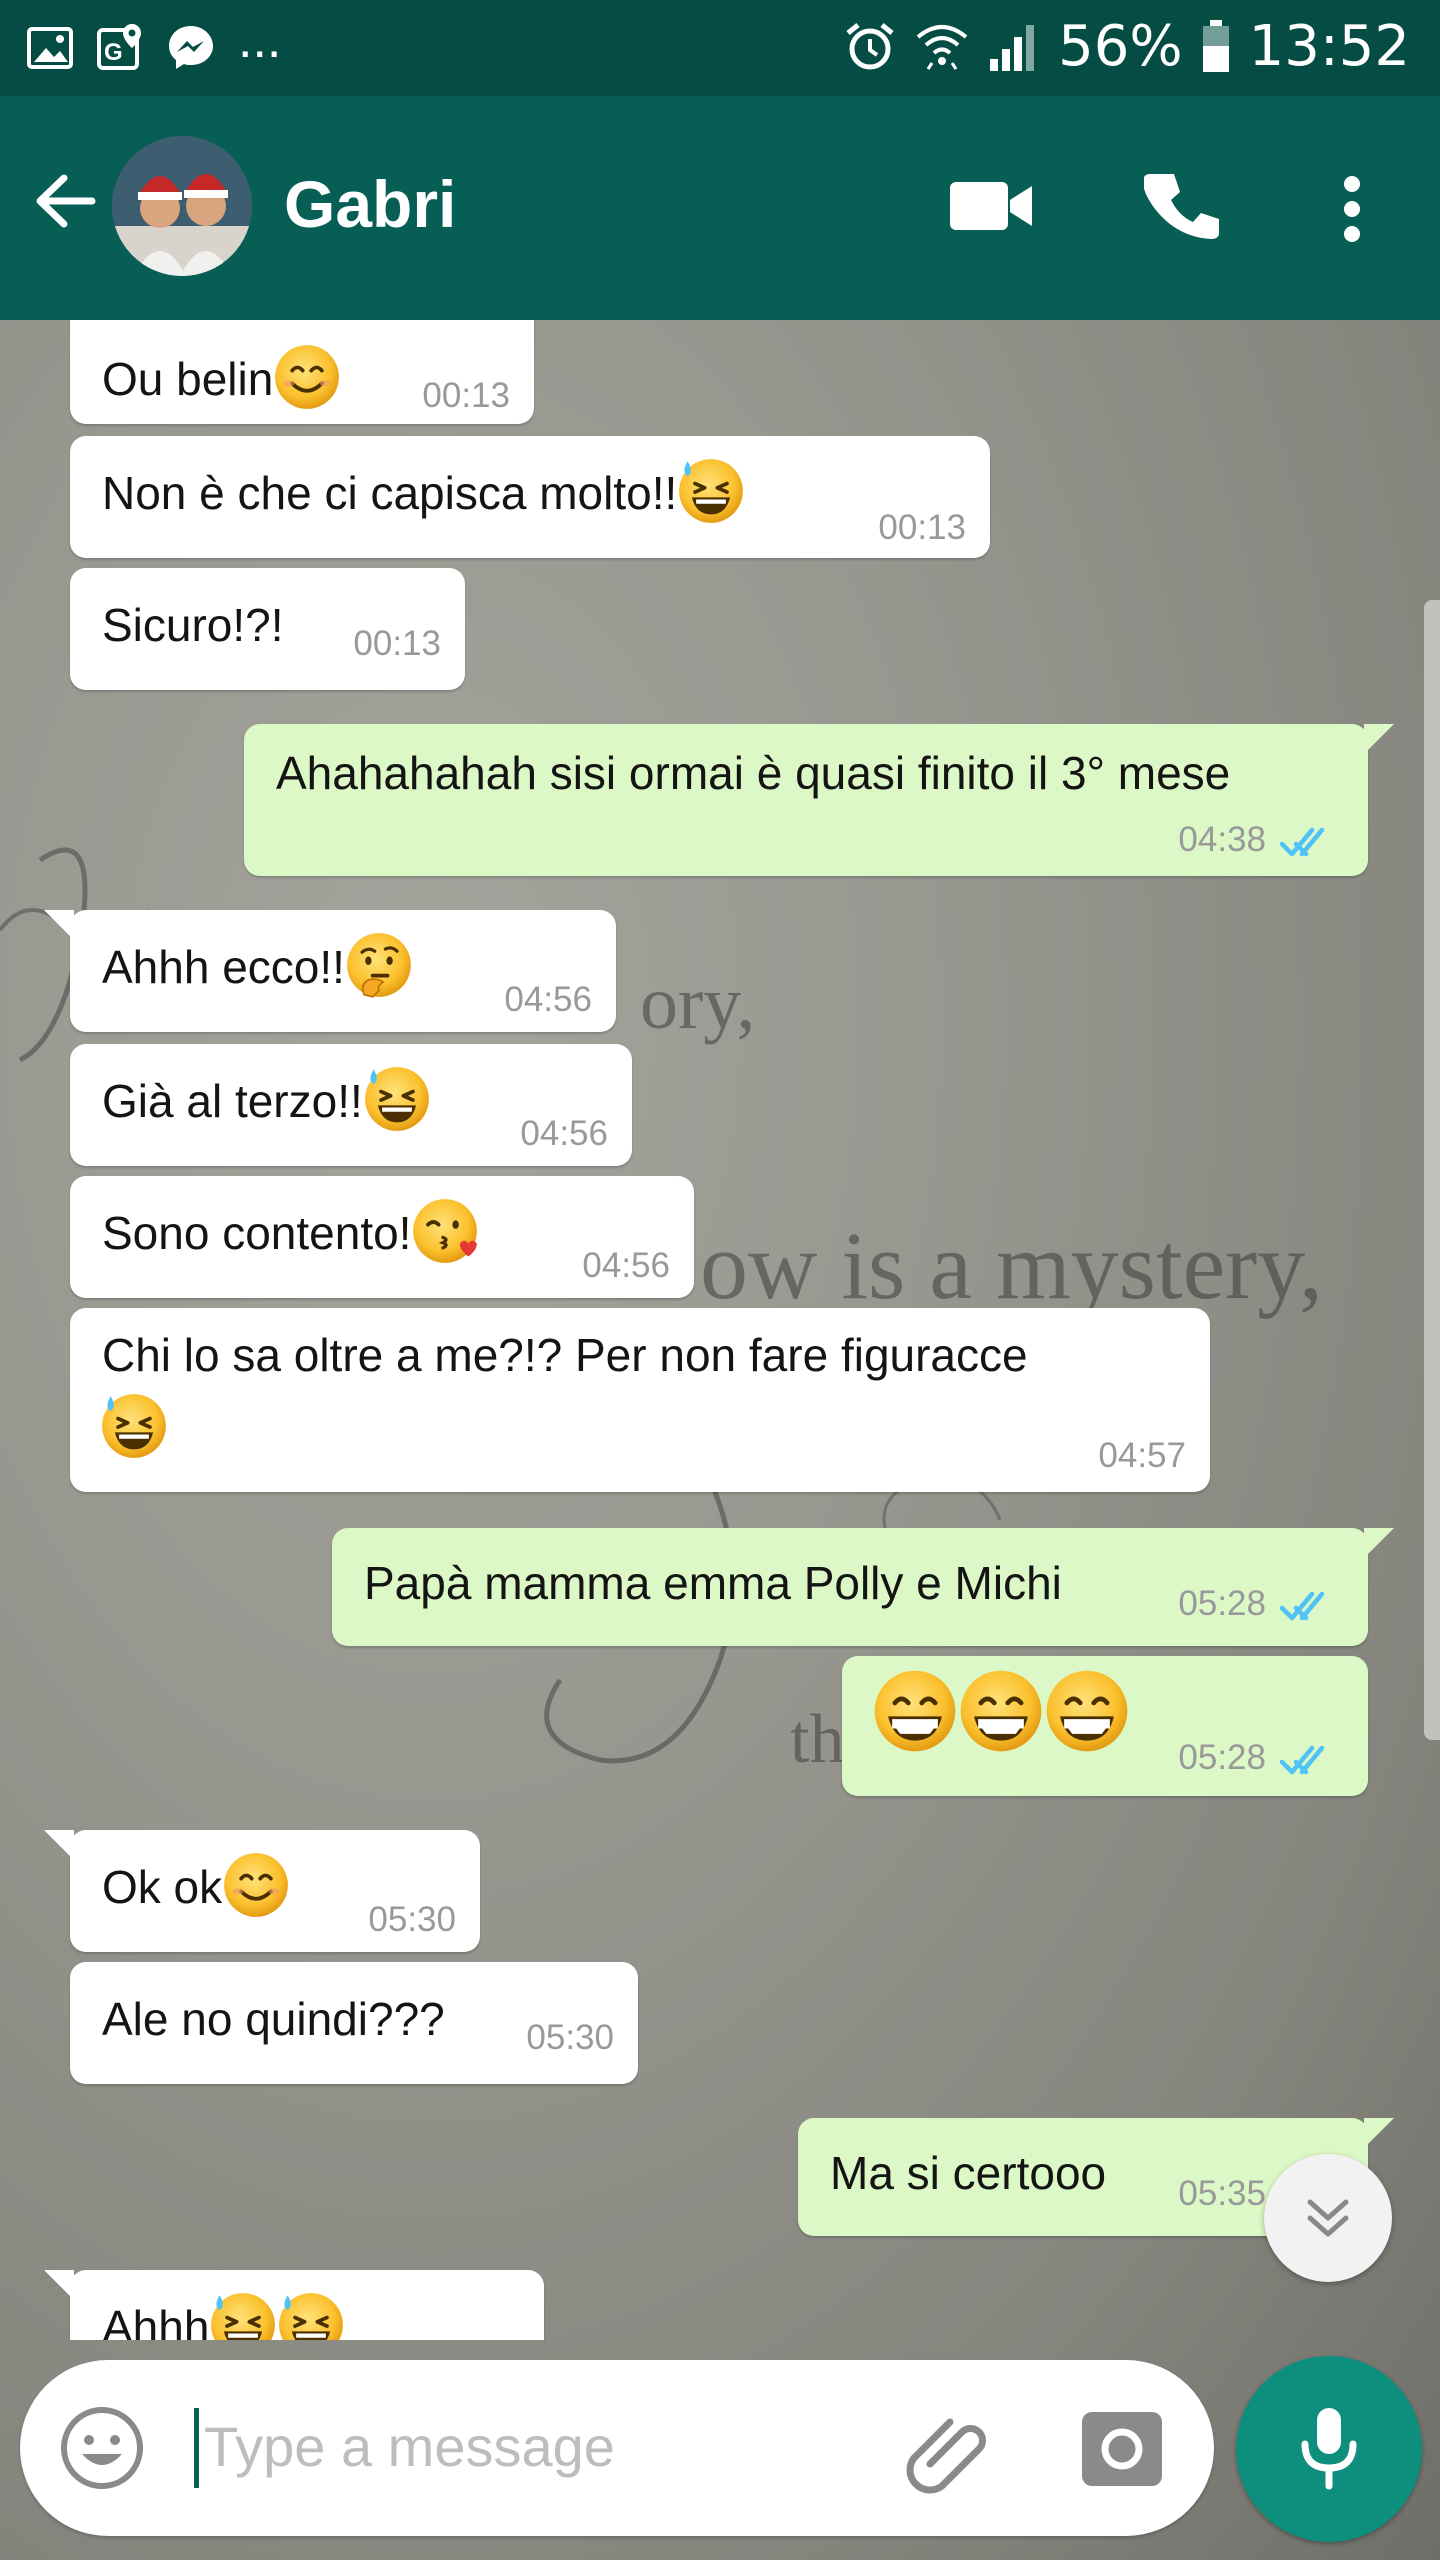  I want to click on message-incoming: Non è che ci capisca molto!! 00:13, so click(530, 497).